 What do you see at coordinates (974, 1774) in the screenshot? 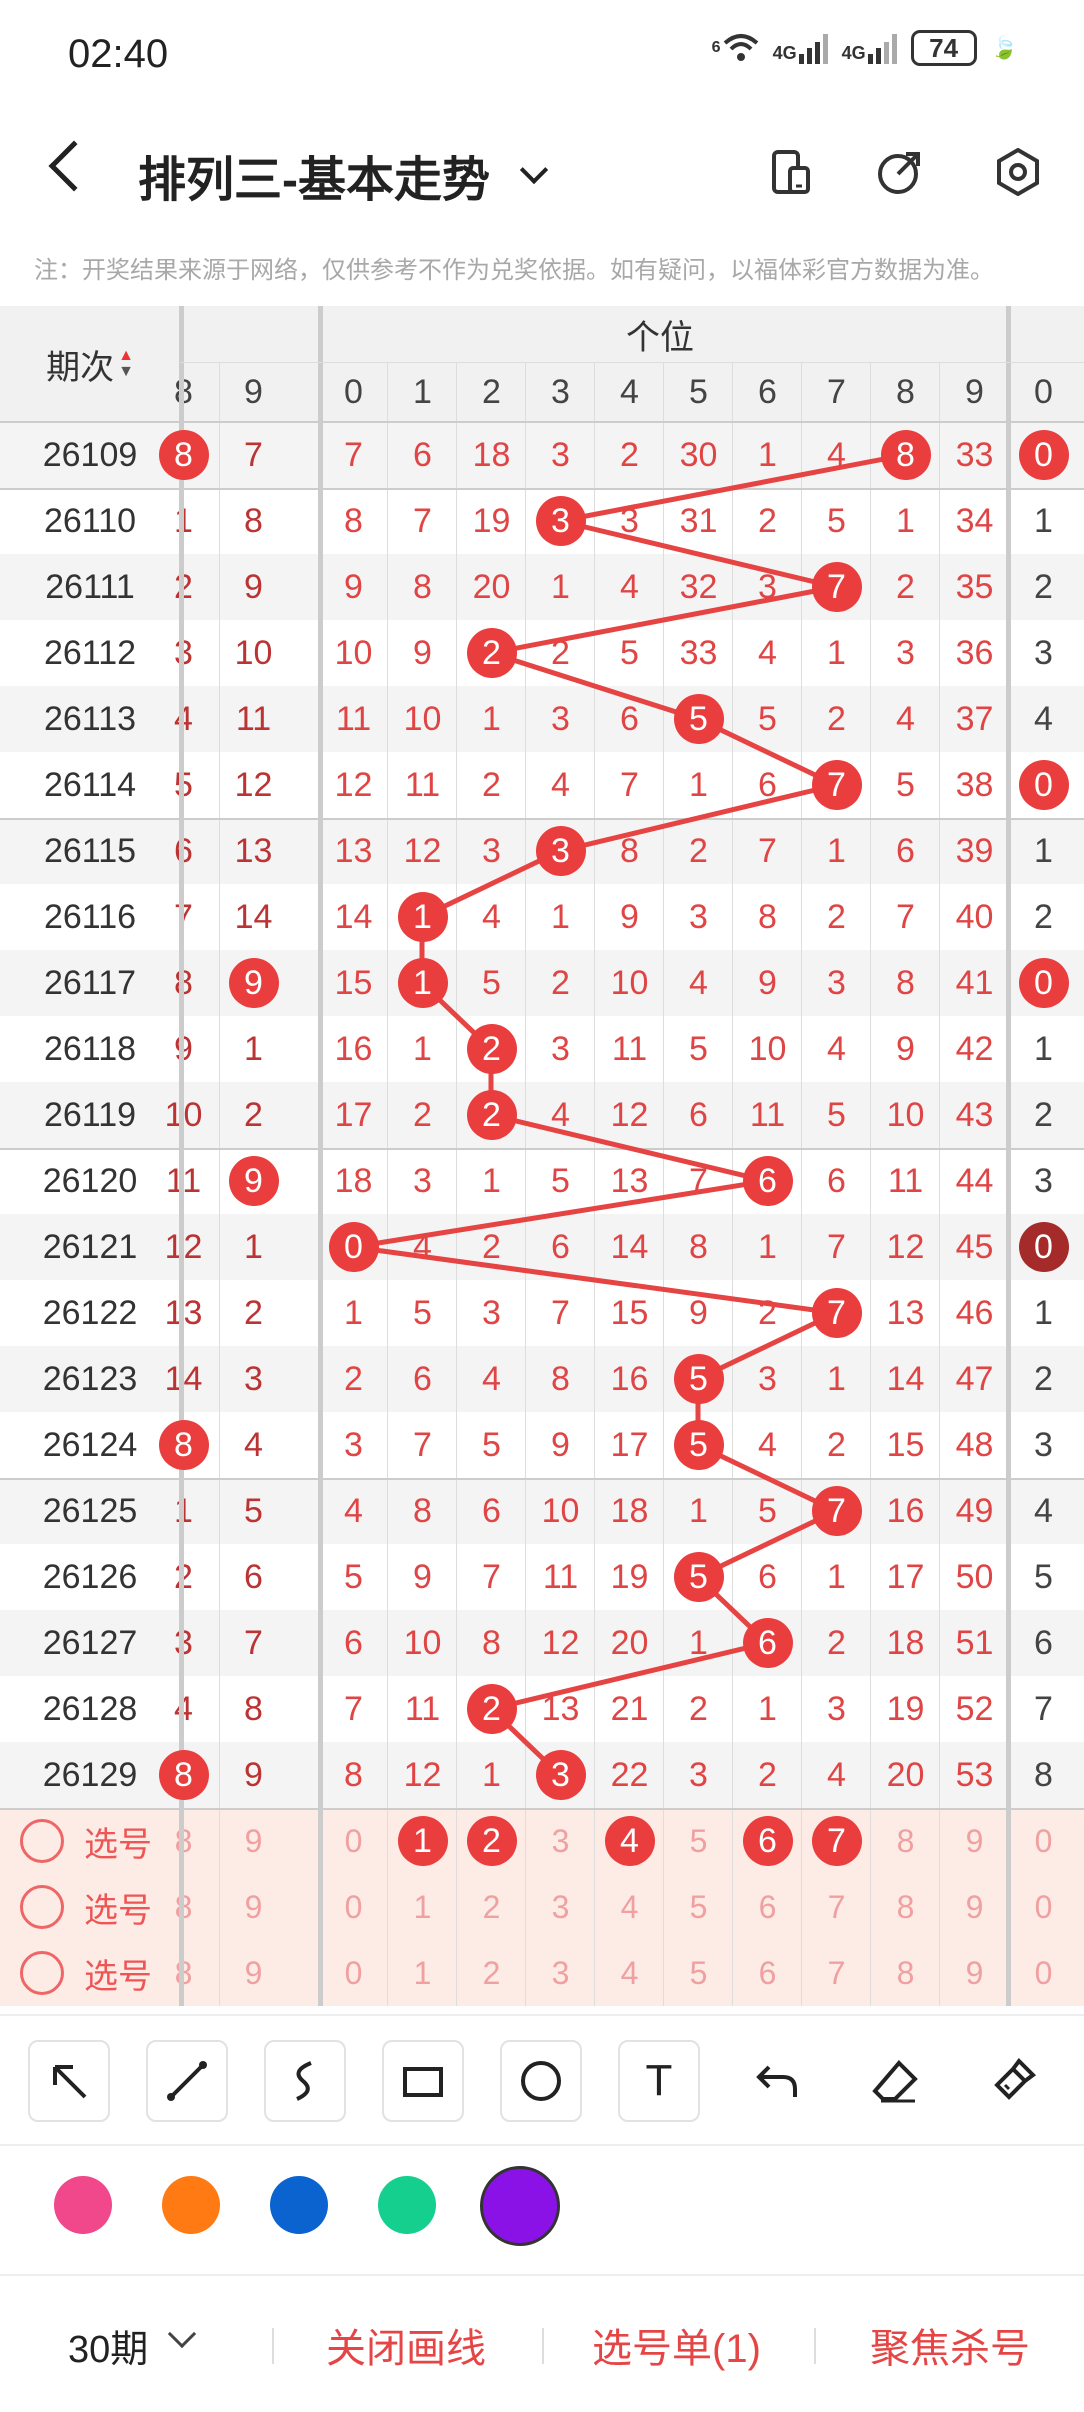
I see `mid-cell: 53` at bounding box center [974, 1774].